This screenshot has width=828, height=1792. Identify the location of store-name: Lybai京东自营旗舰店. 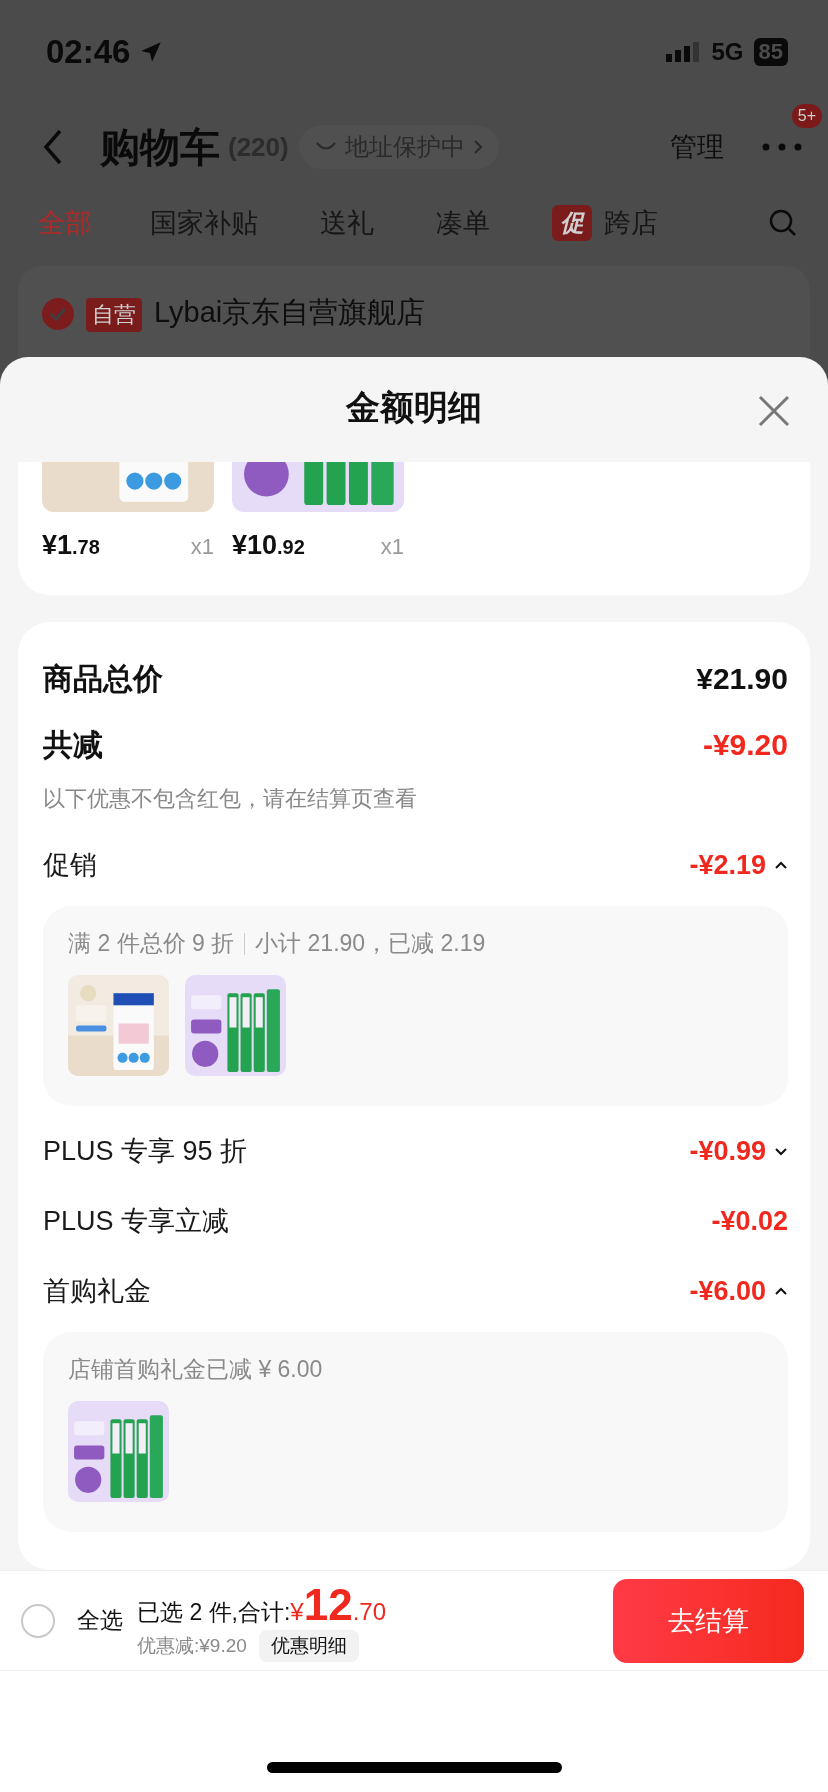
(290, 312).